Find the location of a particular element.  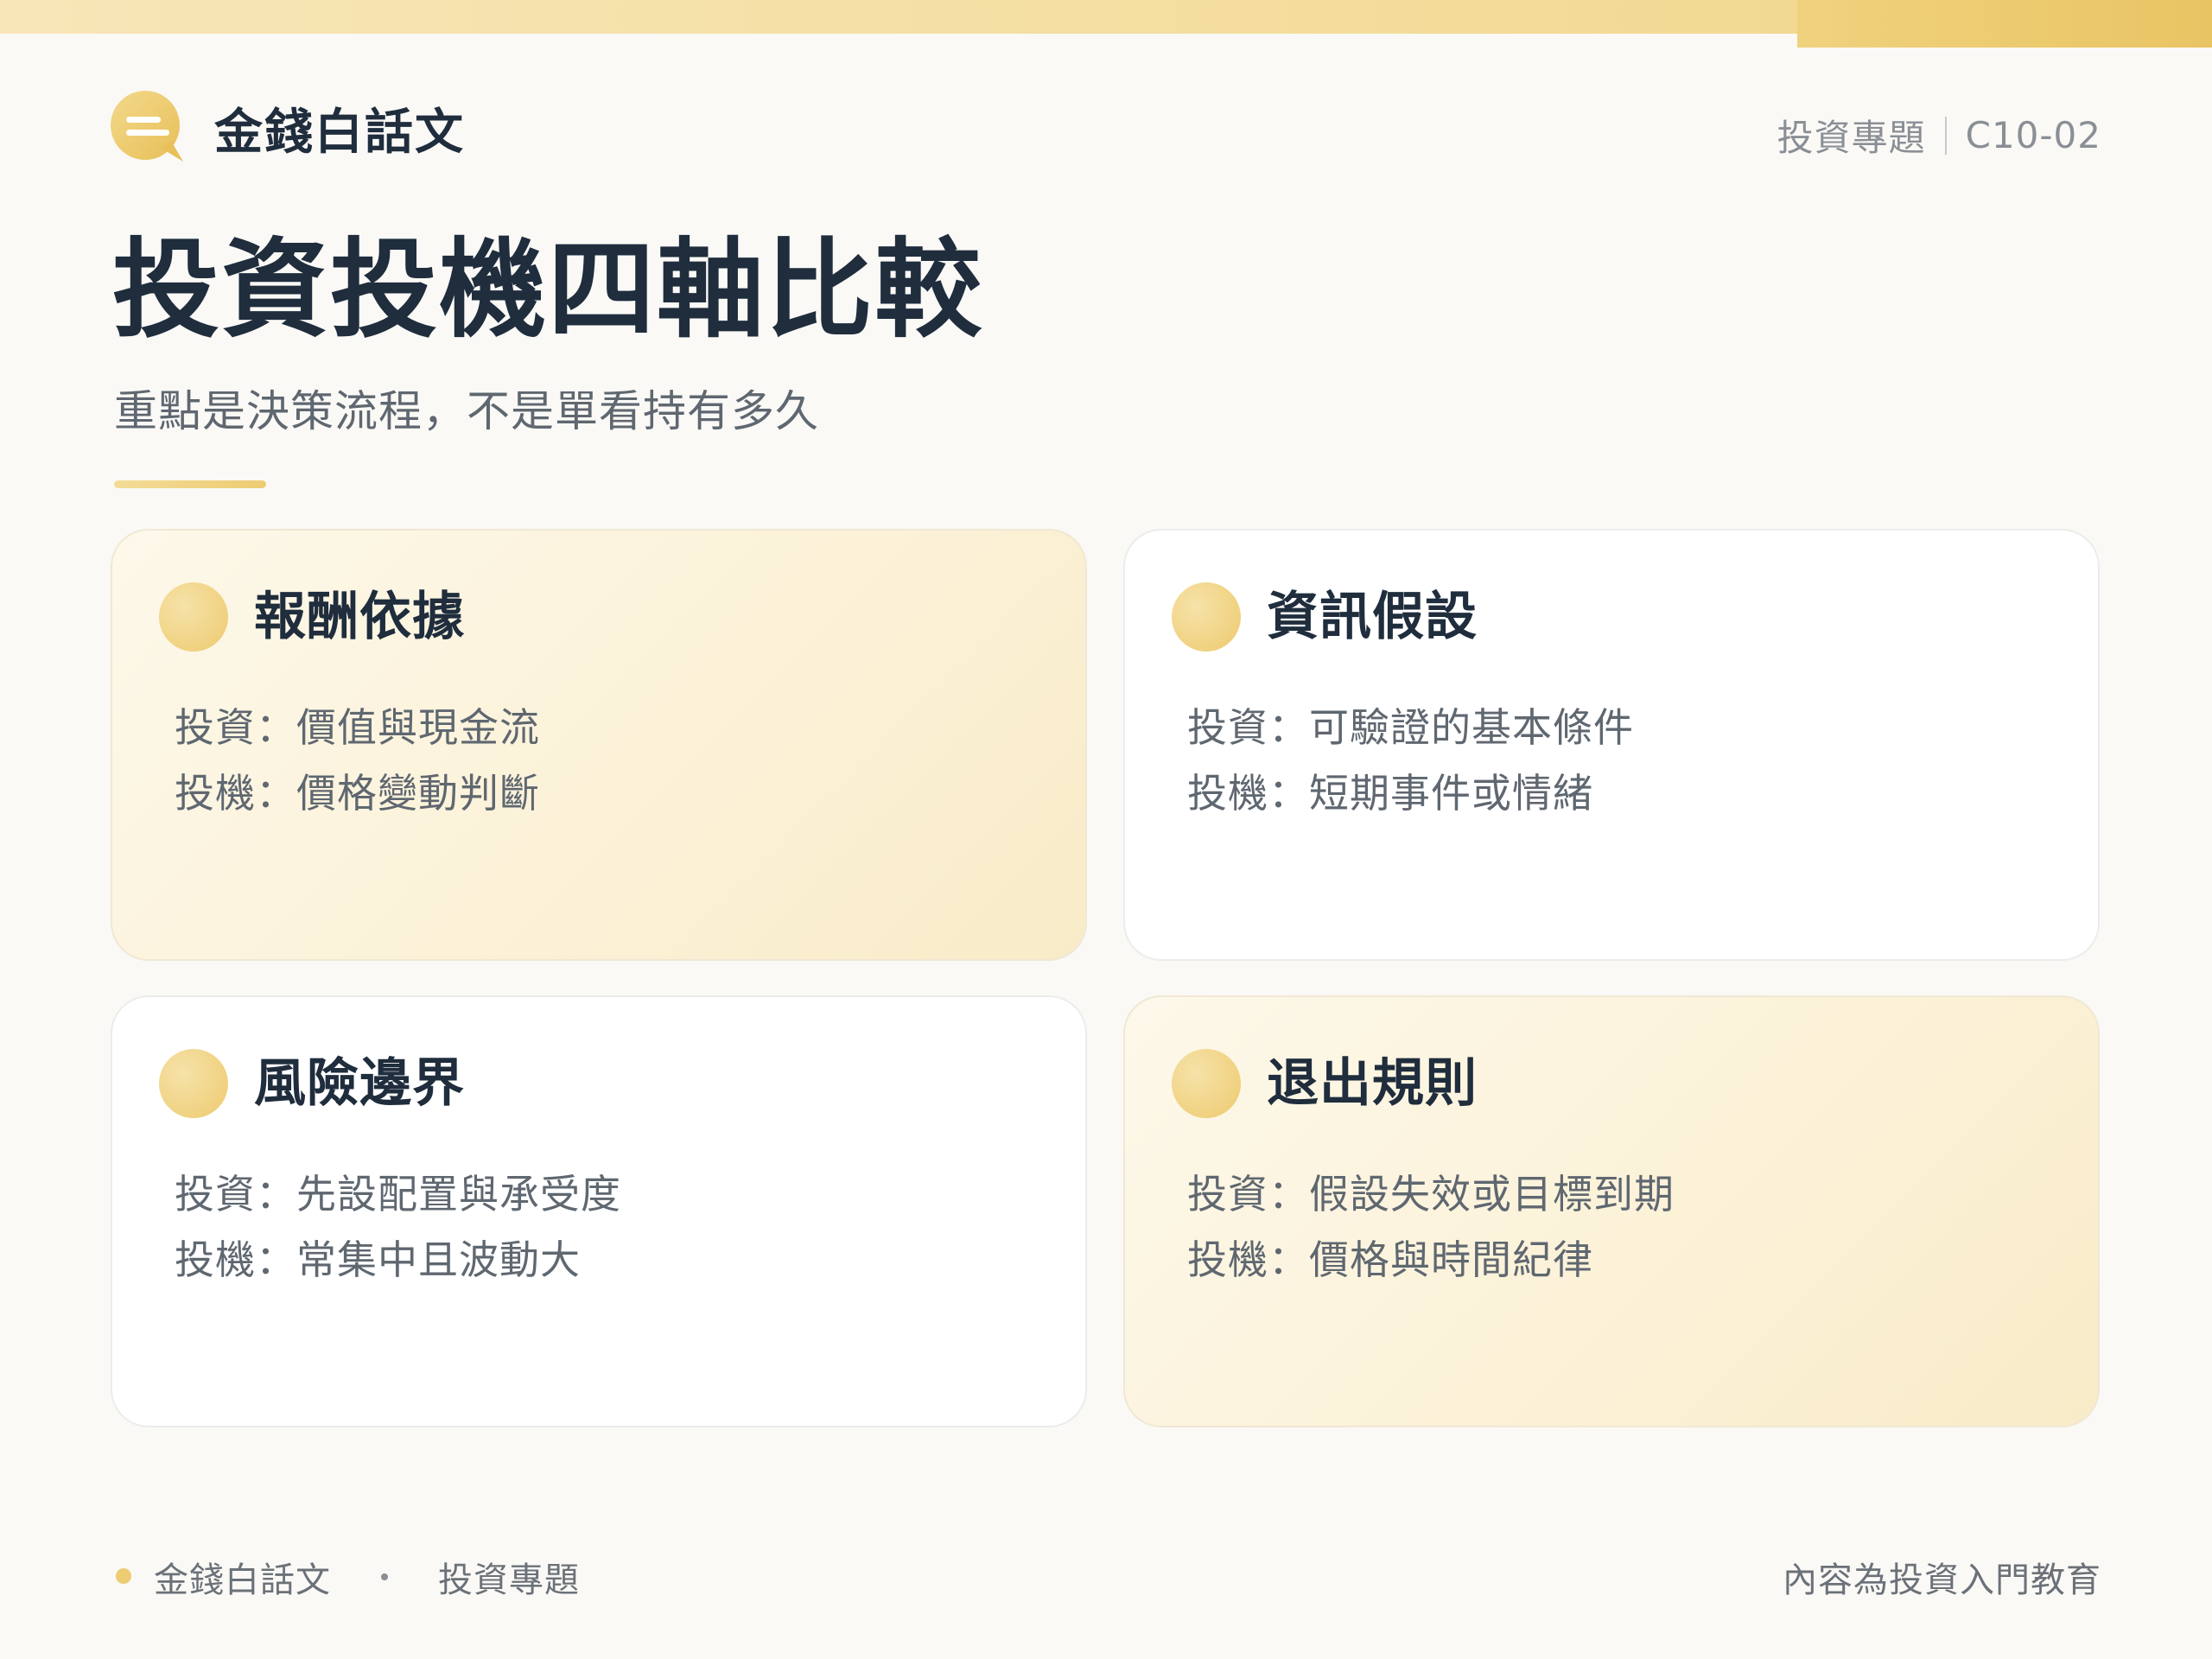

card-return-basis: 報酬依據 投資：價值與現金流 投機：價格變動判斷 is located at coordinates (599, 745).